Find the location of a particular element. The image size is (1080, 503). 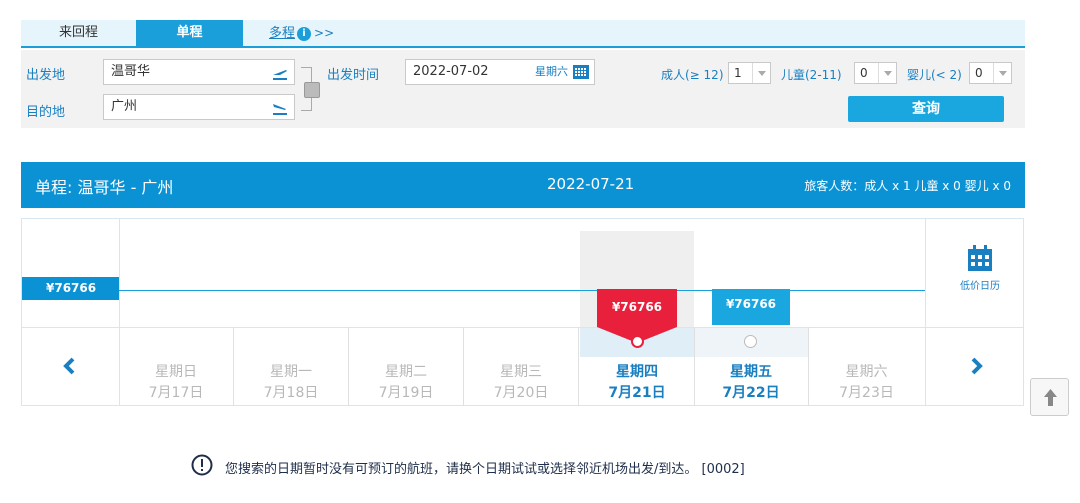

child-select: 0 is located at coordinates (875, 73).